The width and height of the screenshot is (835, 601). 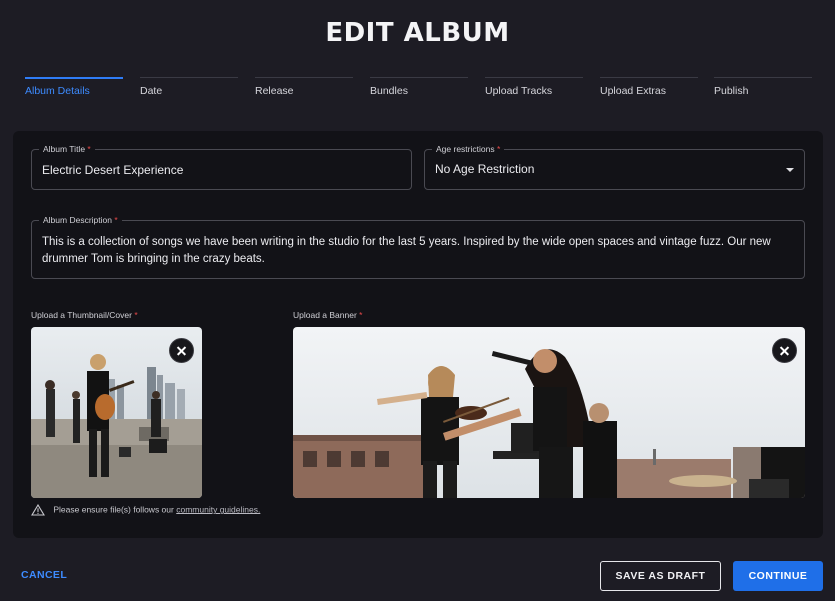 What do you see at coordinates (74, 89) in the screenshot?
I see `step-album-details: Album Details` at bounding box center [74, 89].